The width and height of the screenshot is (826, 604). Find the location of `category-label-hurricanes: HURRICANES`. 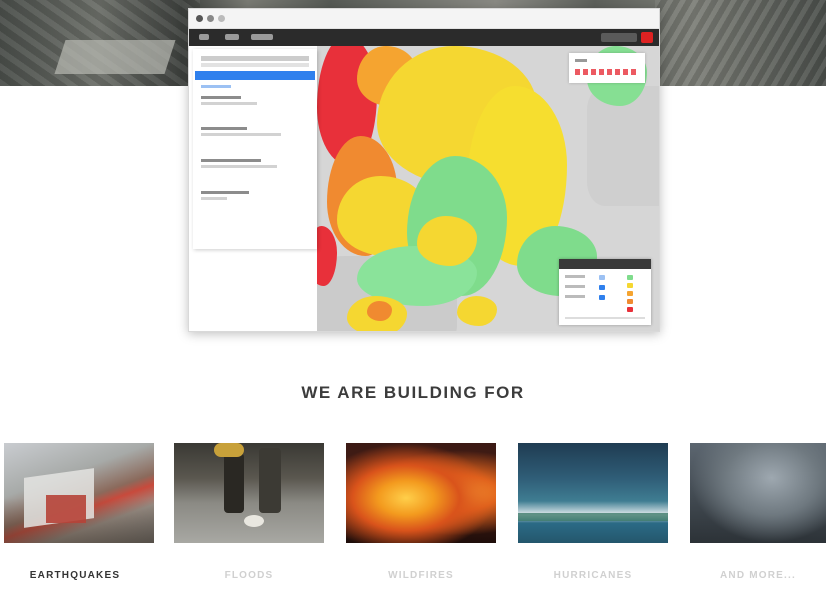

category-label-hurricanes: HURRICANES is located at coordinates (593, 575).